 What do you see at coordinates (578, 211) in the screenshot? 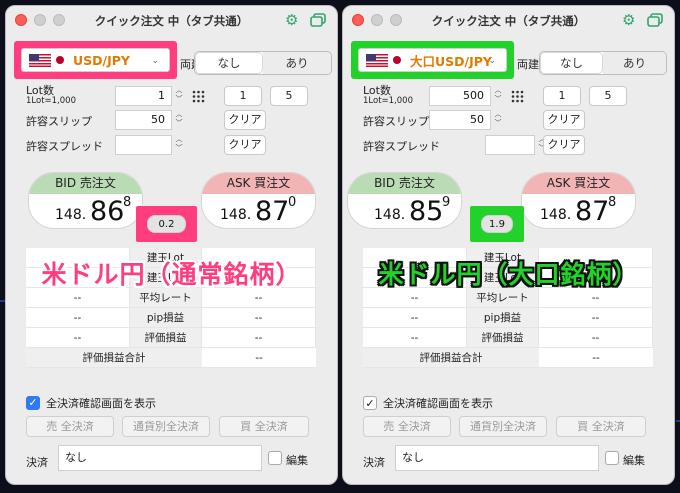
I see `ask-price: 148. 87 8` at bounding box center [578, 211].